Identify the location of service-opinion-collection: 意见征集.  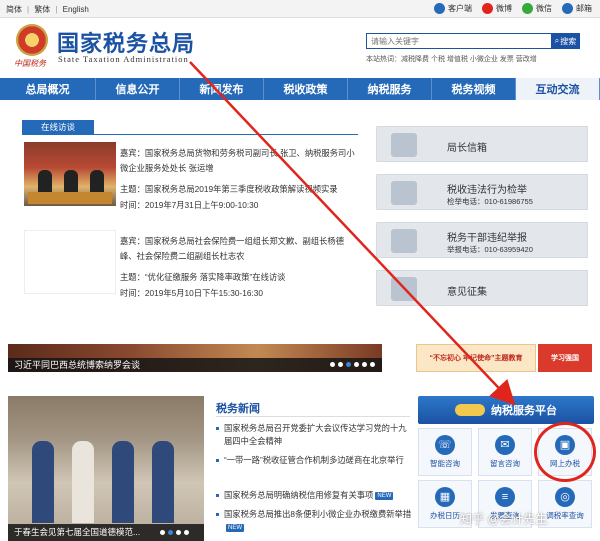
(482, 288).